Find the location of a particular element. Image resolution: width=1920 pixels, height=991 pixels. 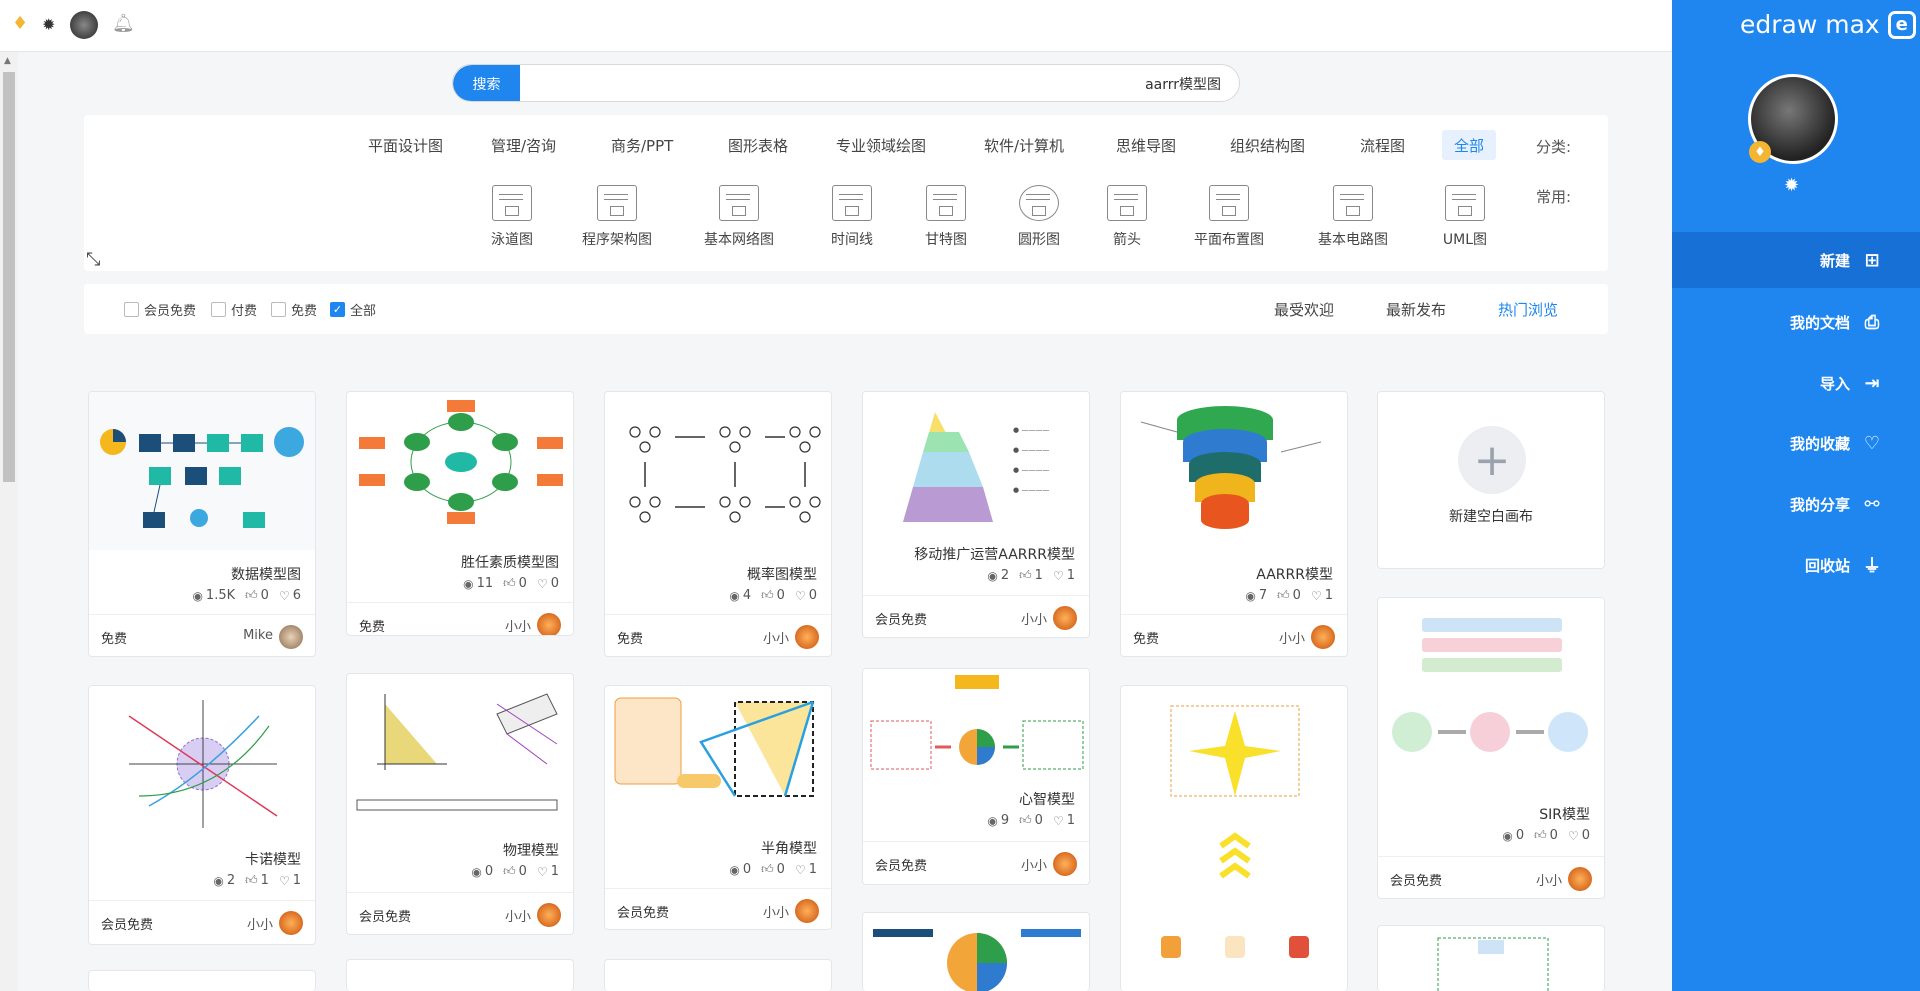

template-card: 概率图模型 ◉ 4 👍︎ 0 ♡ 0 小小 免费 is located at coordinates (718, 524).